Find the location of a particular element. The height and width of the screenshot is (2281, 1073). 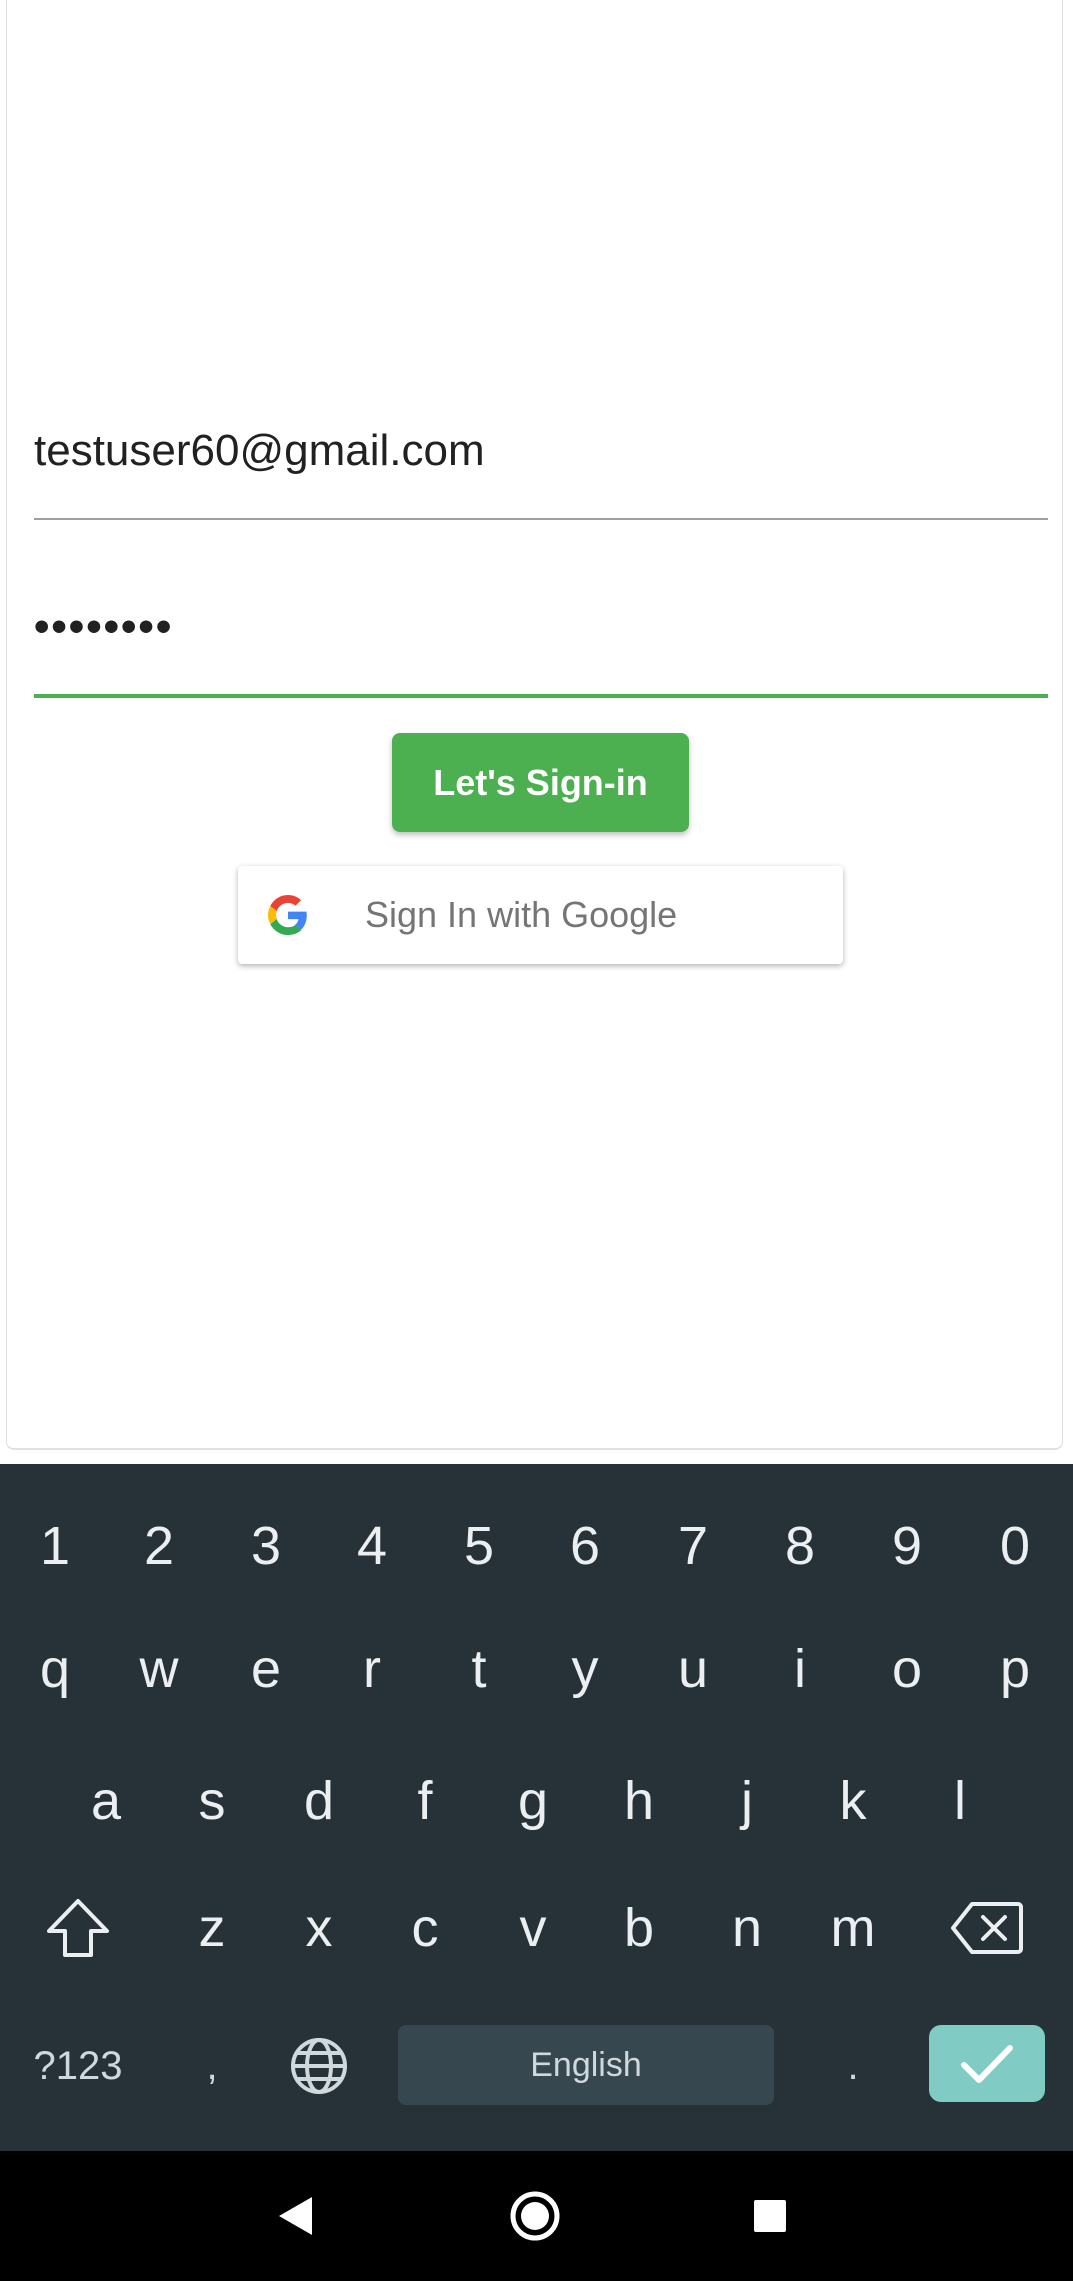

email-field: testuser60@gmail.com is located at coordinates (541, 460).